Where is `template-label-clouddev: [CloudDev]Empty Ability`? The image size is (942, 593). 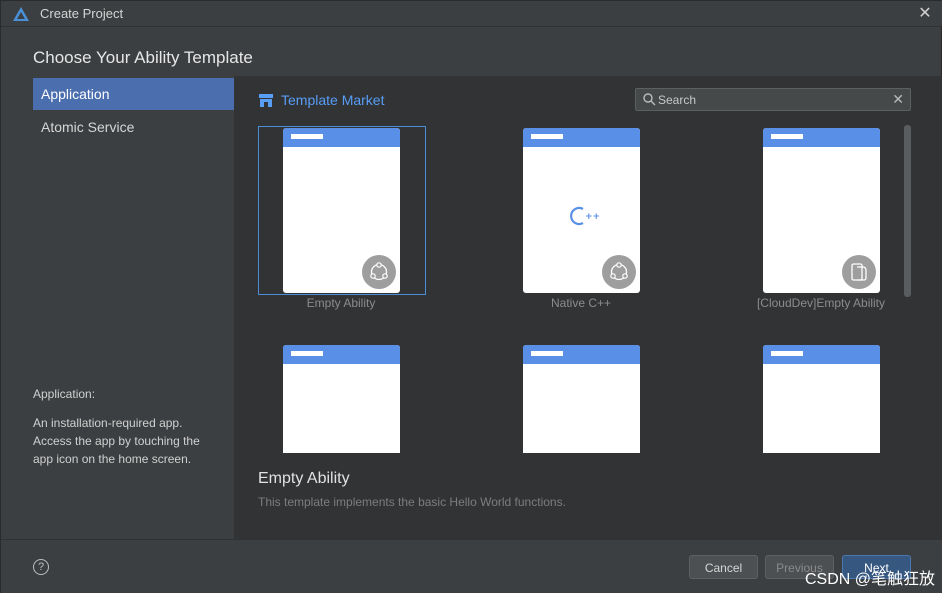
template-label-clouddev: [CloudDev]Empty Ability is located at coordinates (821, 303).